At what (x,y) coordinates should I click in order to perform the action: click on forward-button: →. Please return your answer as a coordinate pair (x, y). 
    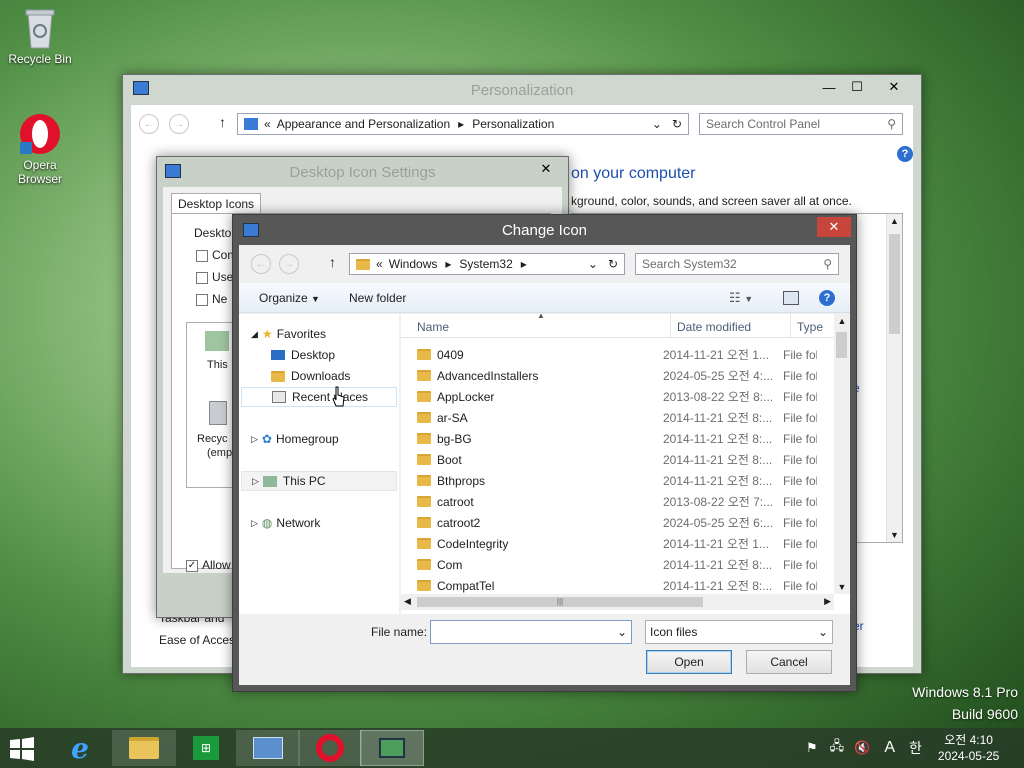
    Looking at the image, I should click on (179, 124).